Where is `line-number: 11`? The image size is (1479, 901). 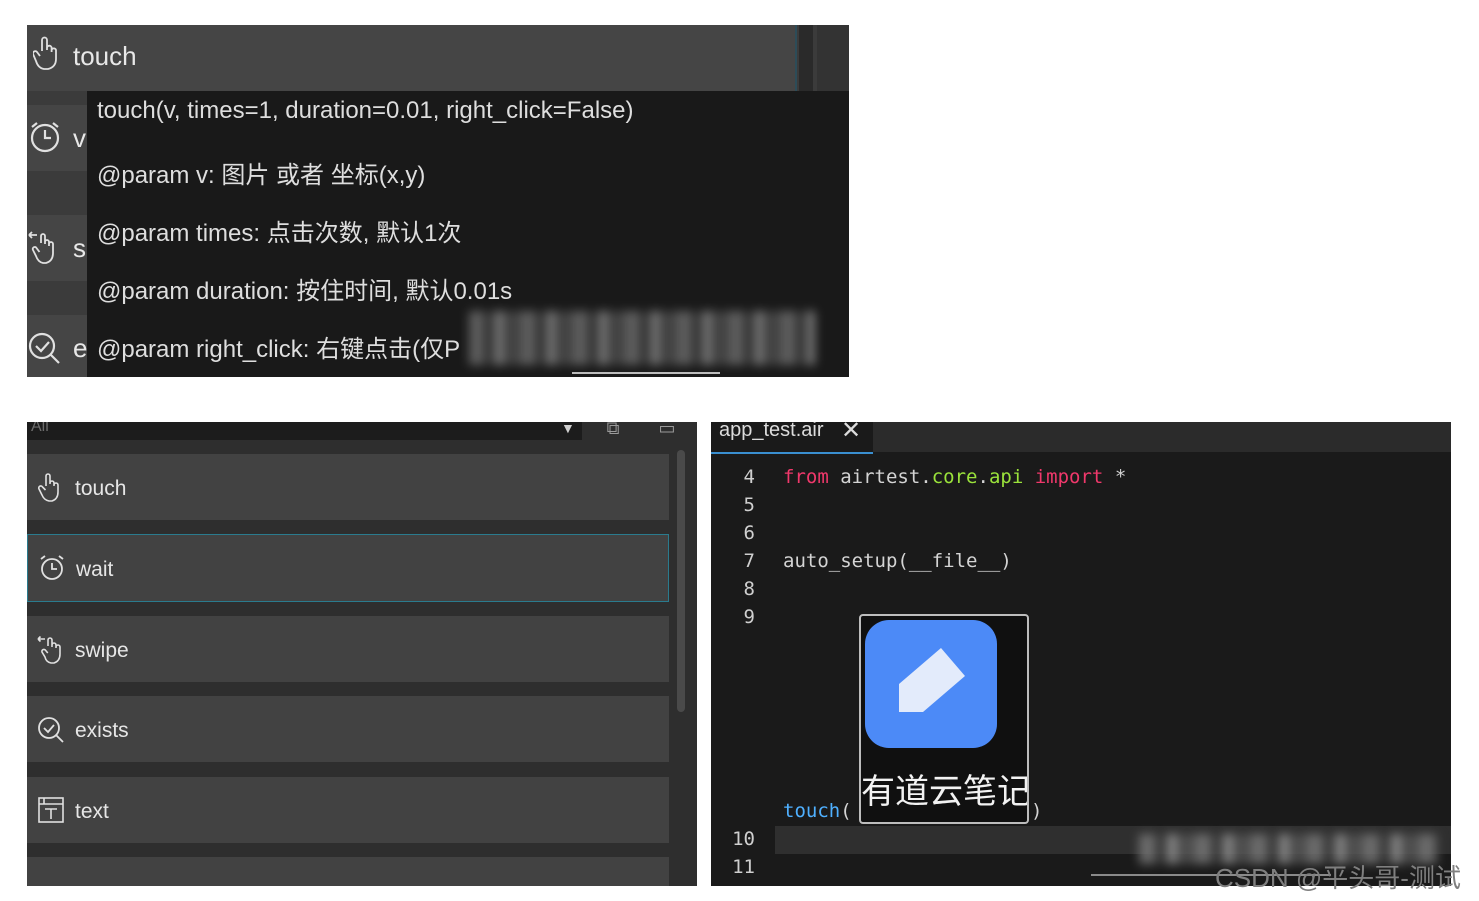
line-number: 11 is located at coordinates (743, 867).